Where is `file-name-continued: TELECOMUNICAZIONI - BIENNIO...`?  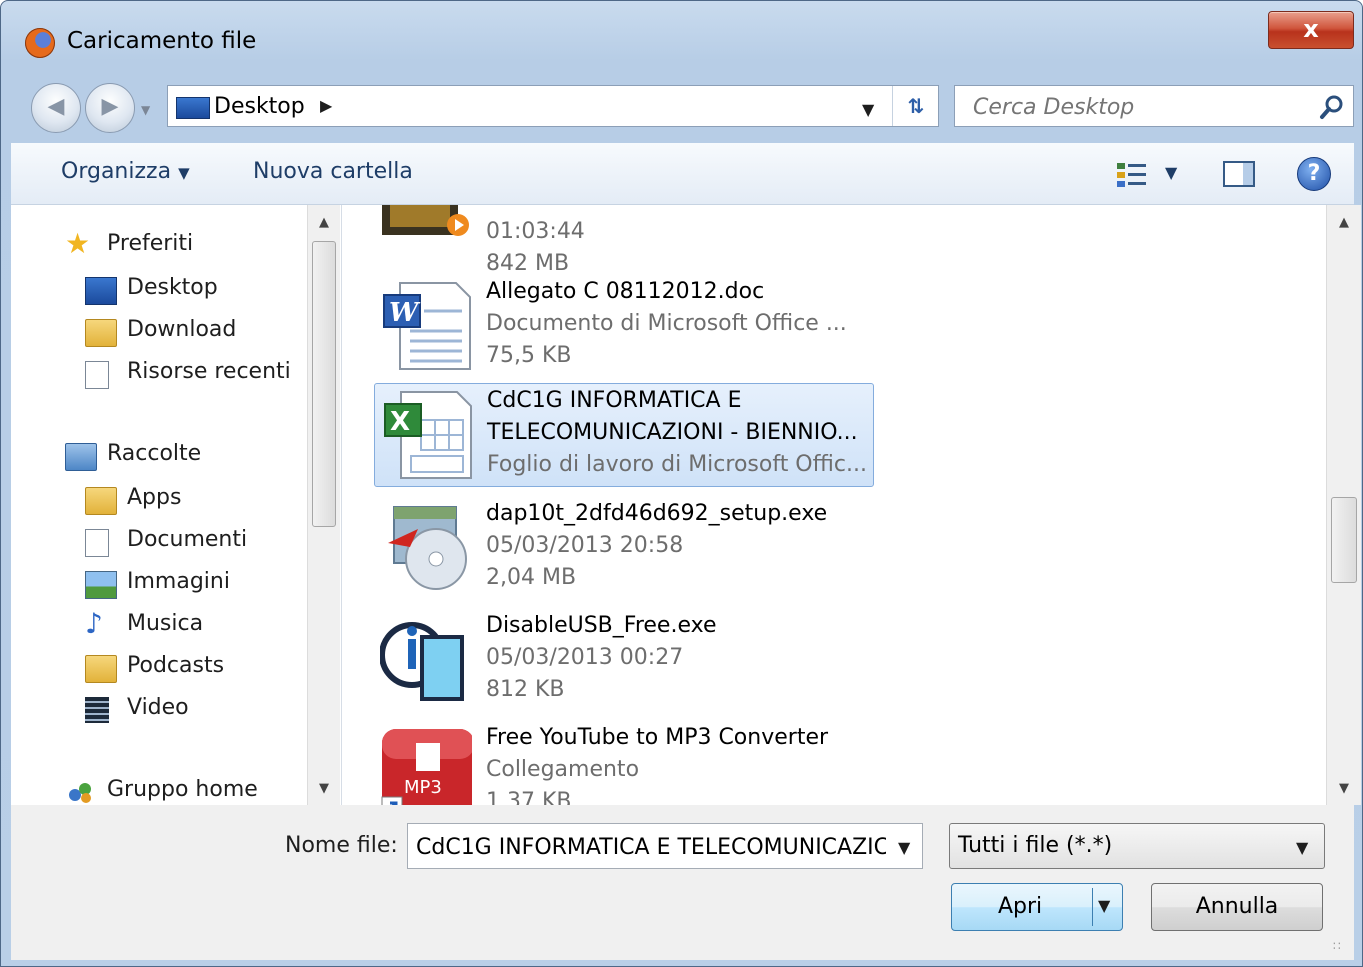
file-name-continued: TELECOMUNICAZIONI - BIENNIO... is located at coordinates (672, 432).